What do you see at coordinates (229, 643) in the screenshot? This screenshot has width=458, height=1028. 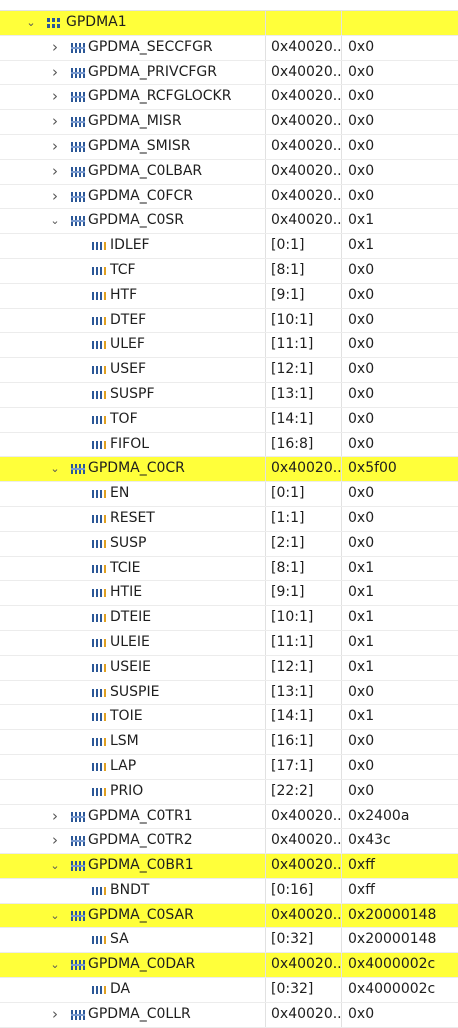 I see `field-row: ULEIE [11:1] 0x1` at bounding box center [229, 643].